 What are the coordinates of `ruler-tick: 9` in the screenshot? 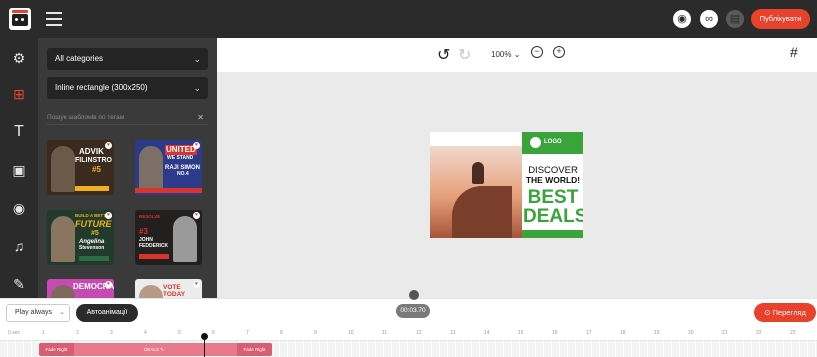 It's located at (315, 333).